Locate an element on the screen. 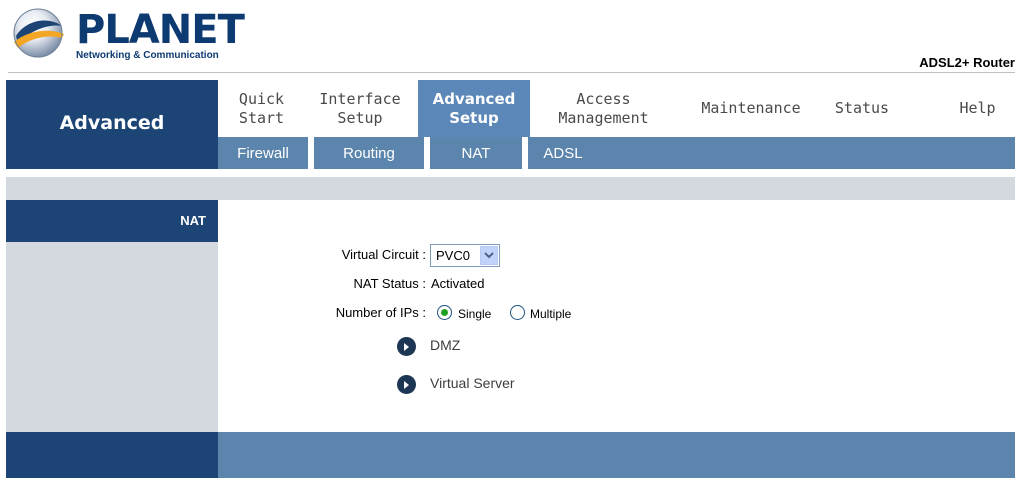 Image resolution: width=1015 pixels, height=478 pixels. nav-label: Access Management is located at coordinates (603, 108).